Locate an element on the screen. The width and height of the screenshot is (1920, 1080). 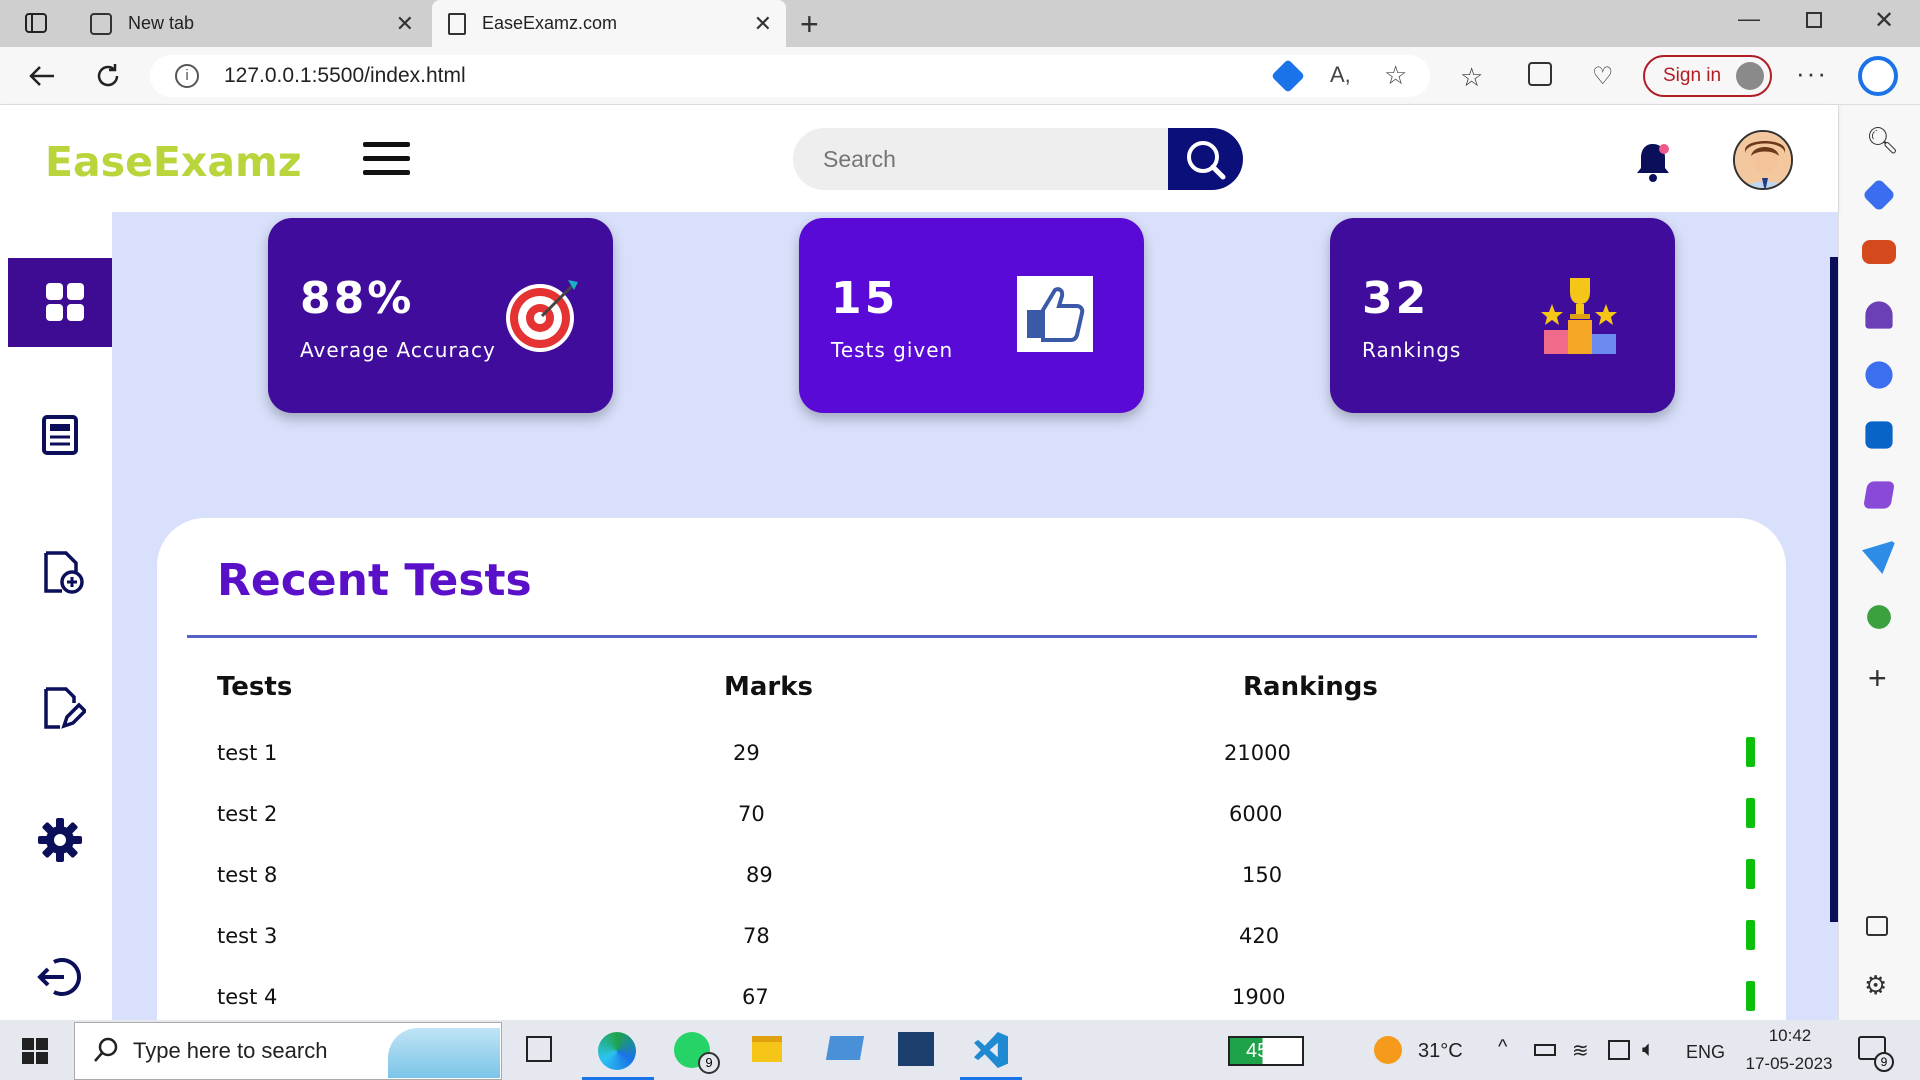
sidebar-office-icon is located at coordinates (1879, 375).